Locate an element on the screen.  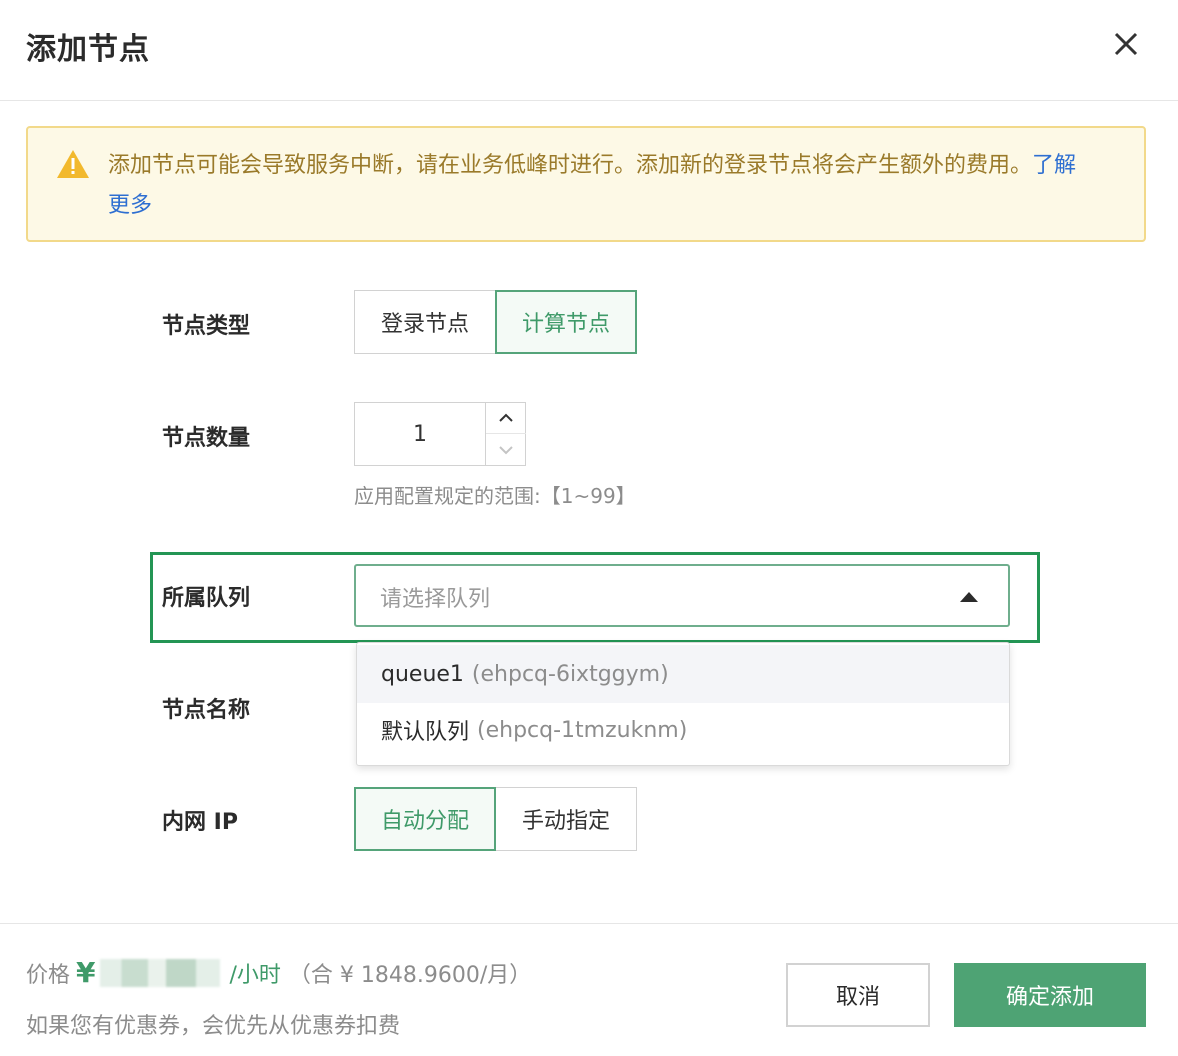
dialog-header: 添加节点 is located at coordinates (589, 50).